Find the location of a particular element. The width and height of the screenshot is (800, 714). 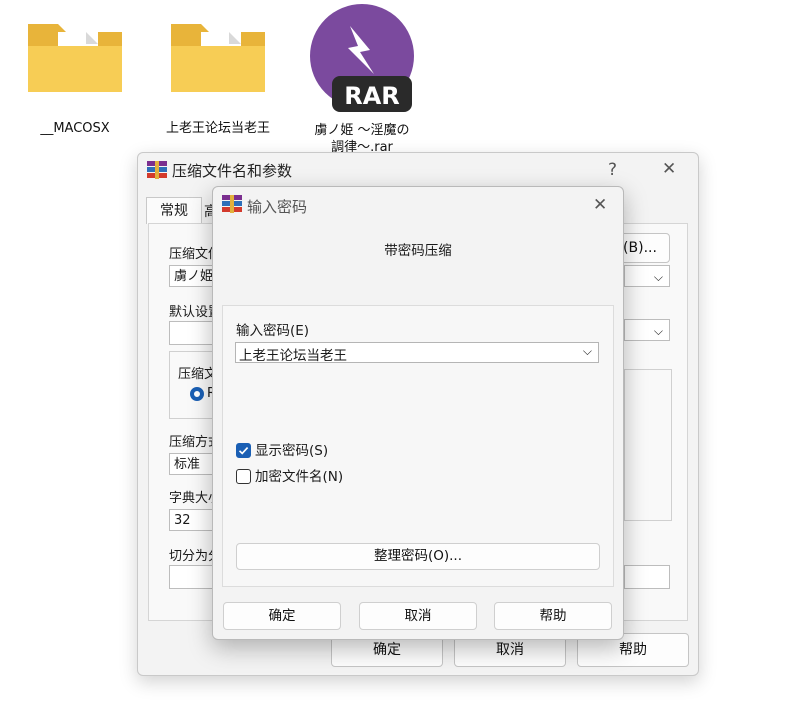

check-icon is located at coordinates (243, 451).